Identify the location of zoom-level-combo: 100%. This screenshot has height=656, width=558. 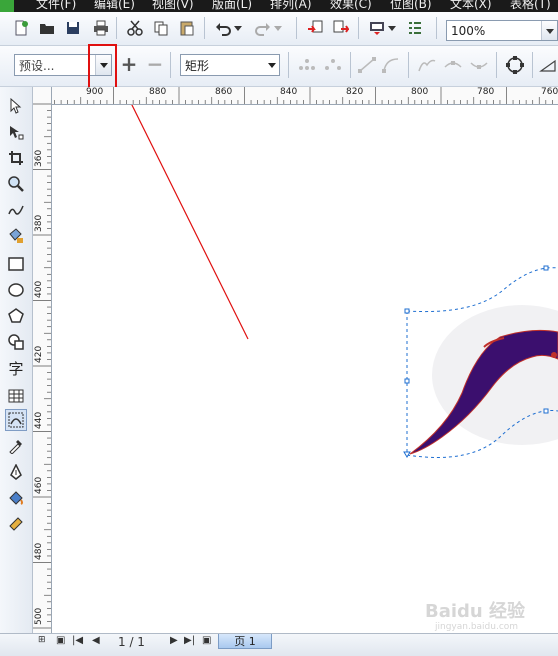
(502, 30).